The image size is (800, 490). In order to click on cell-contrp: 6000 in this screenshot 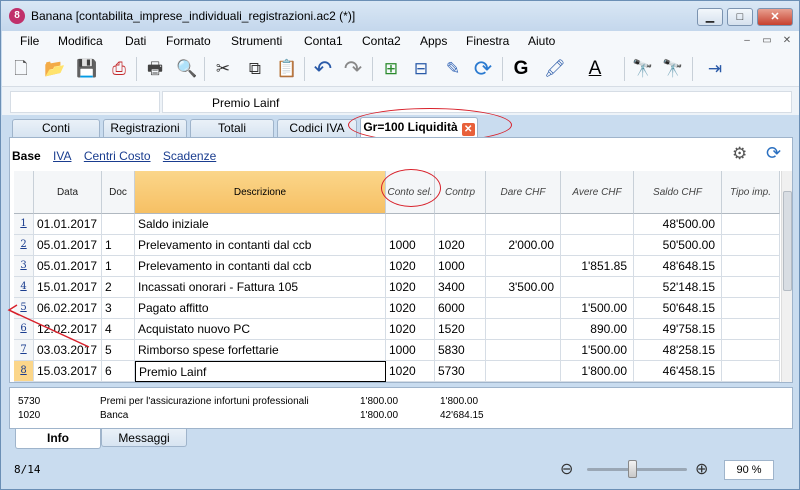, I will do `click(460, 308)`.